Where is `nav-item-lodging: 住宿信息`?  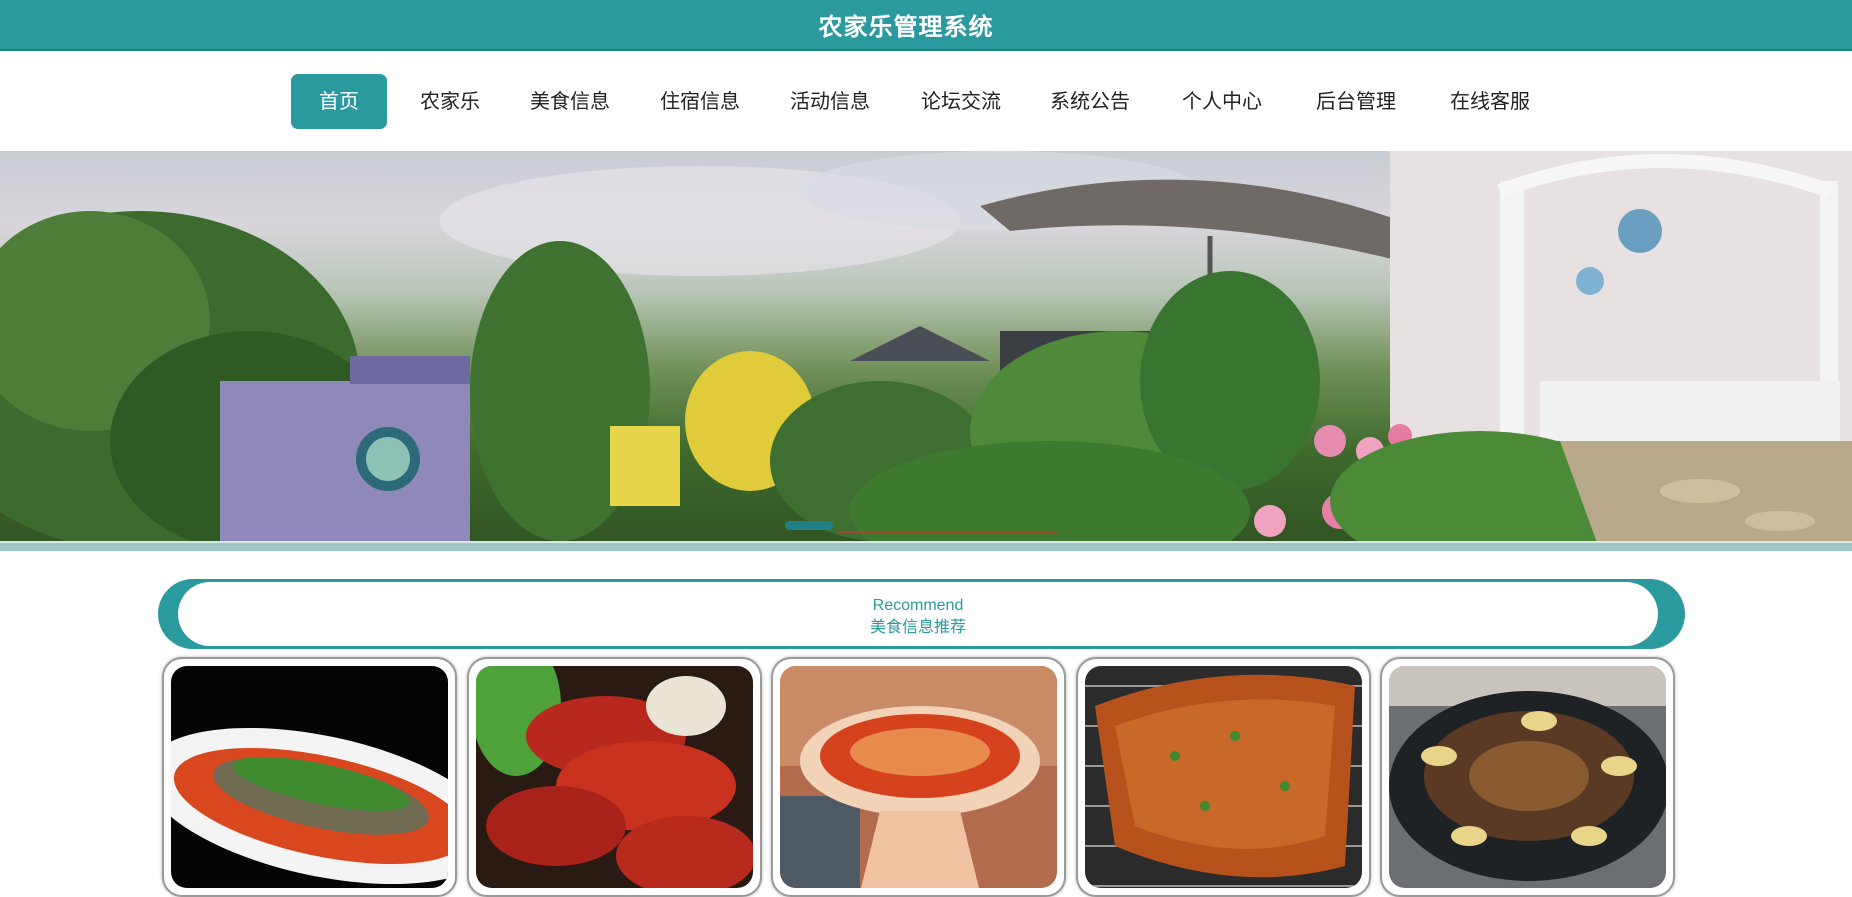
nav-item-lodging: 住宿信息 is located at coordinates (700, 101).